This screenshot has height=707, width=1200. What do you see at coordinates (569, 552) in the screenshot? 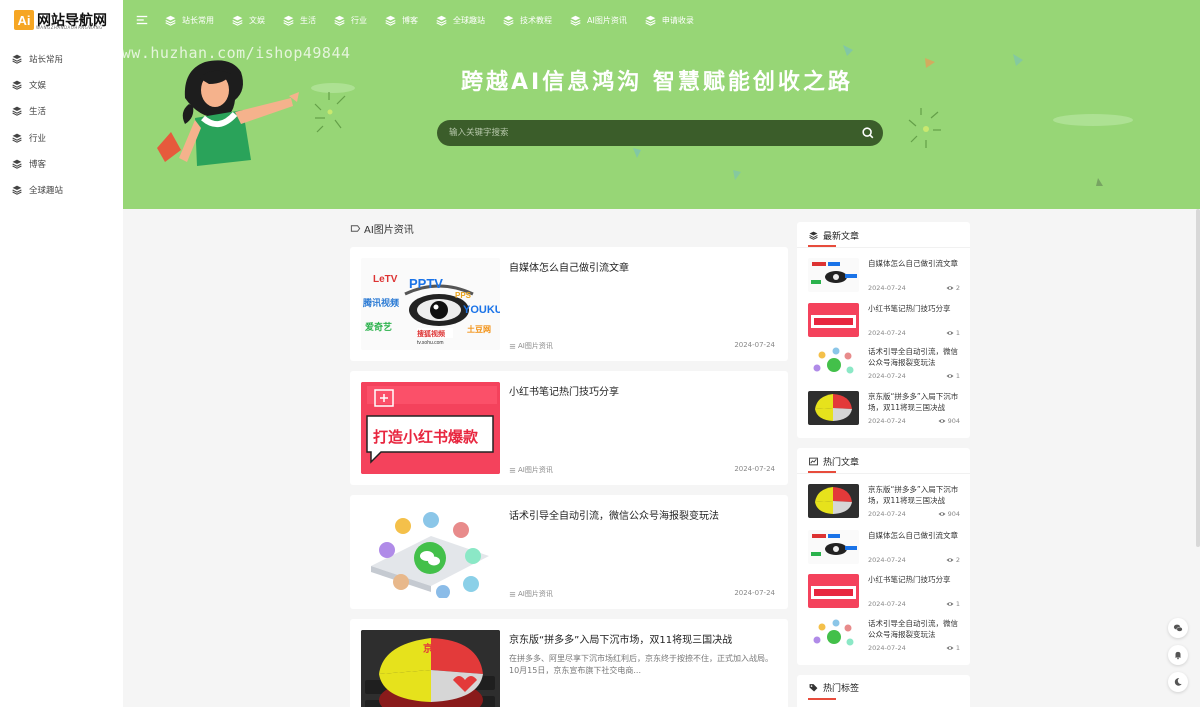
I see `article-card: 话术引导全自动引流，微信公众号海报裂变玩法 AI图片资讯 2024-07-24` at bounding box center [569, 552].